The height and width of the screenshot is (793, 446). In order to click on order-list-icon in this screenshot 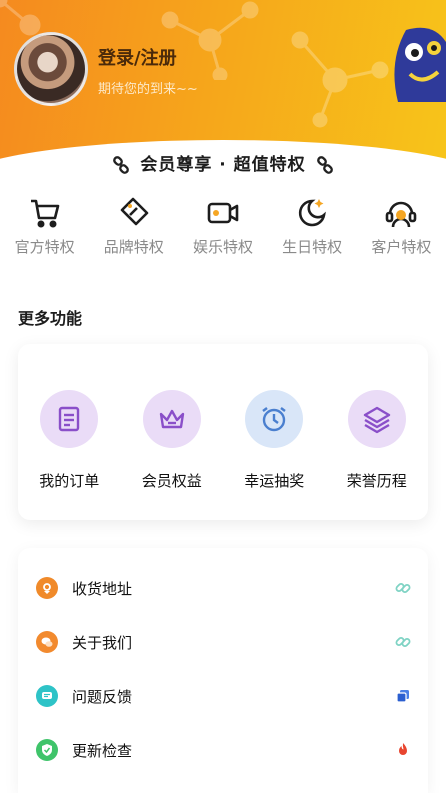, I will do `click(69, 419)`.